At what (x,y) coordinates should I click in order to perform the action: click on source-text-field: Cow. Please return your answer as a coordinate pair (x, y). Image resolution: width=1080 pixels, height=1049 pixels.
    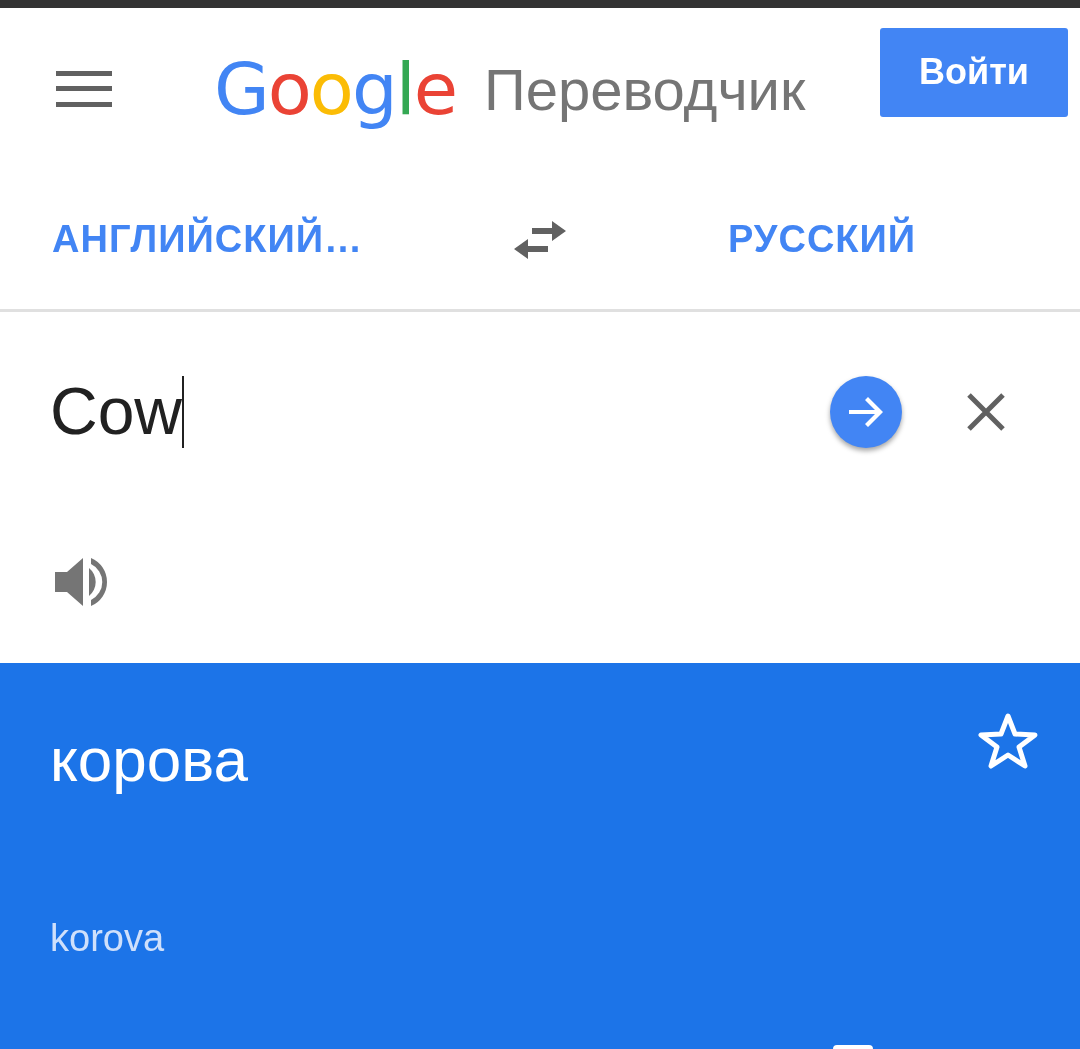
    Looking at the image, I should click on (116, 411).